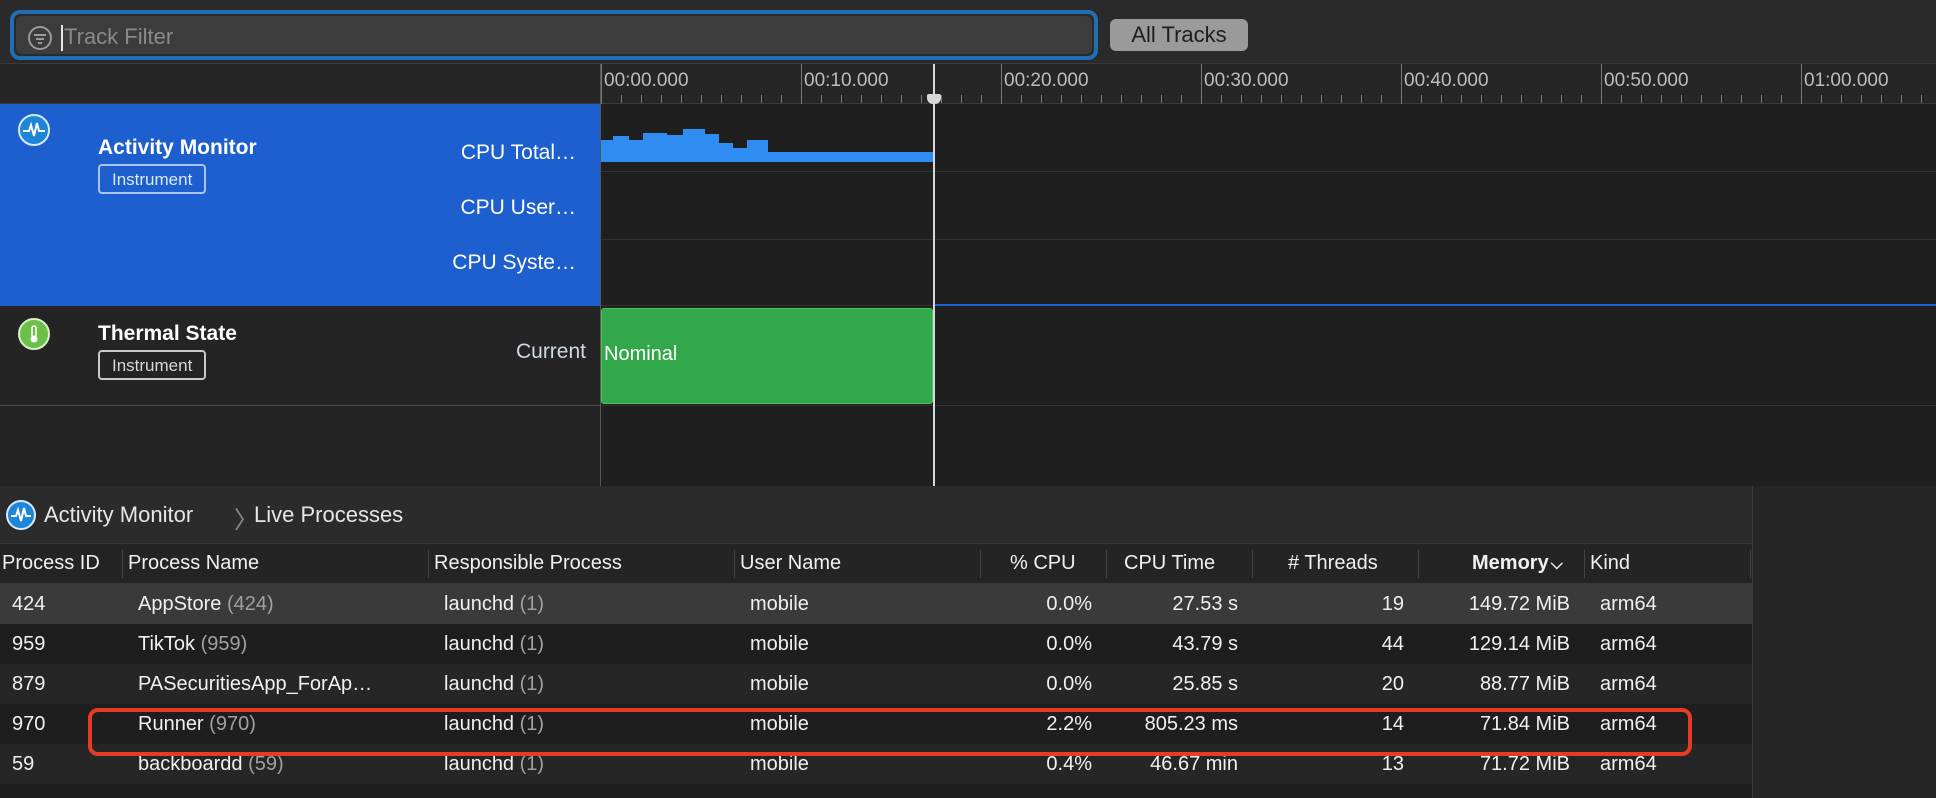 Image resolution: width=1936 pixels, height=798 pixels. What do you see at coordinates (1628, 604) in the screenshot?
I see `cell-kind: arm64` at bounding box center [1628, 604].